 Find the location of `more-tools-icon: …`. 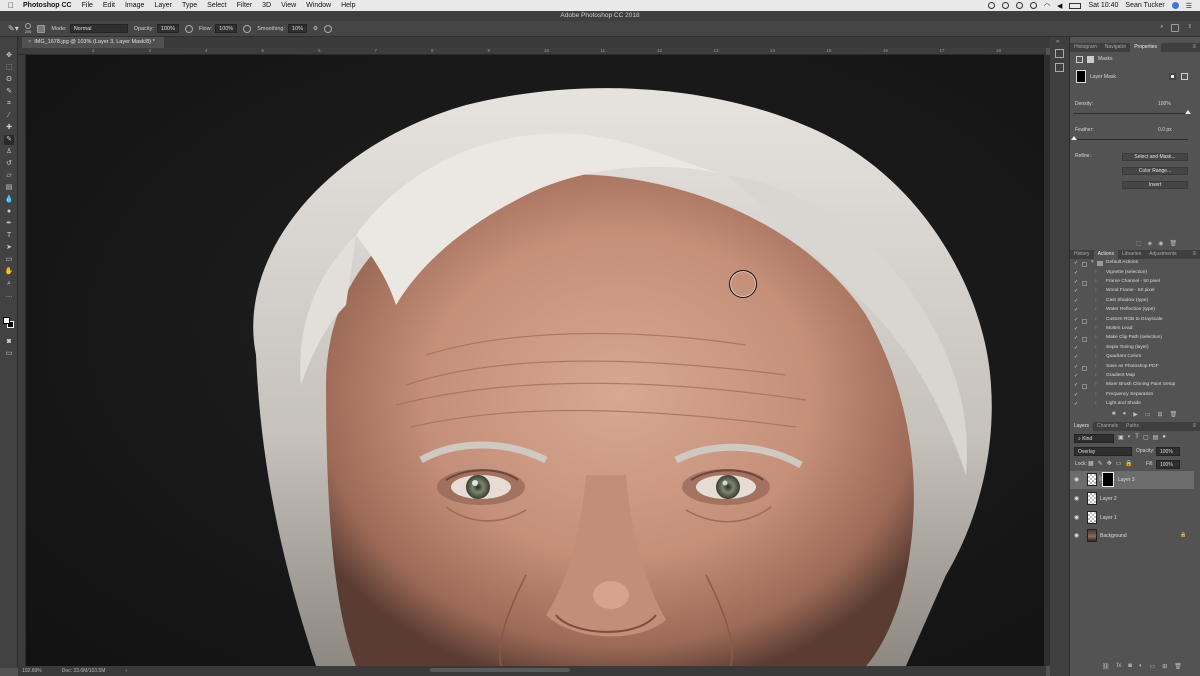

more-tools-icon: … is located at coordinates (9, 296).